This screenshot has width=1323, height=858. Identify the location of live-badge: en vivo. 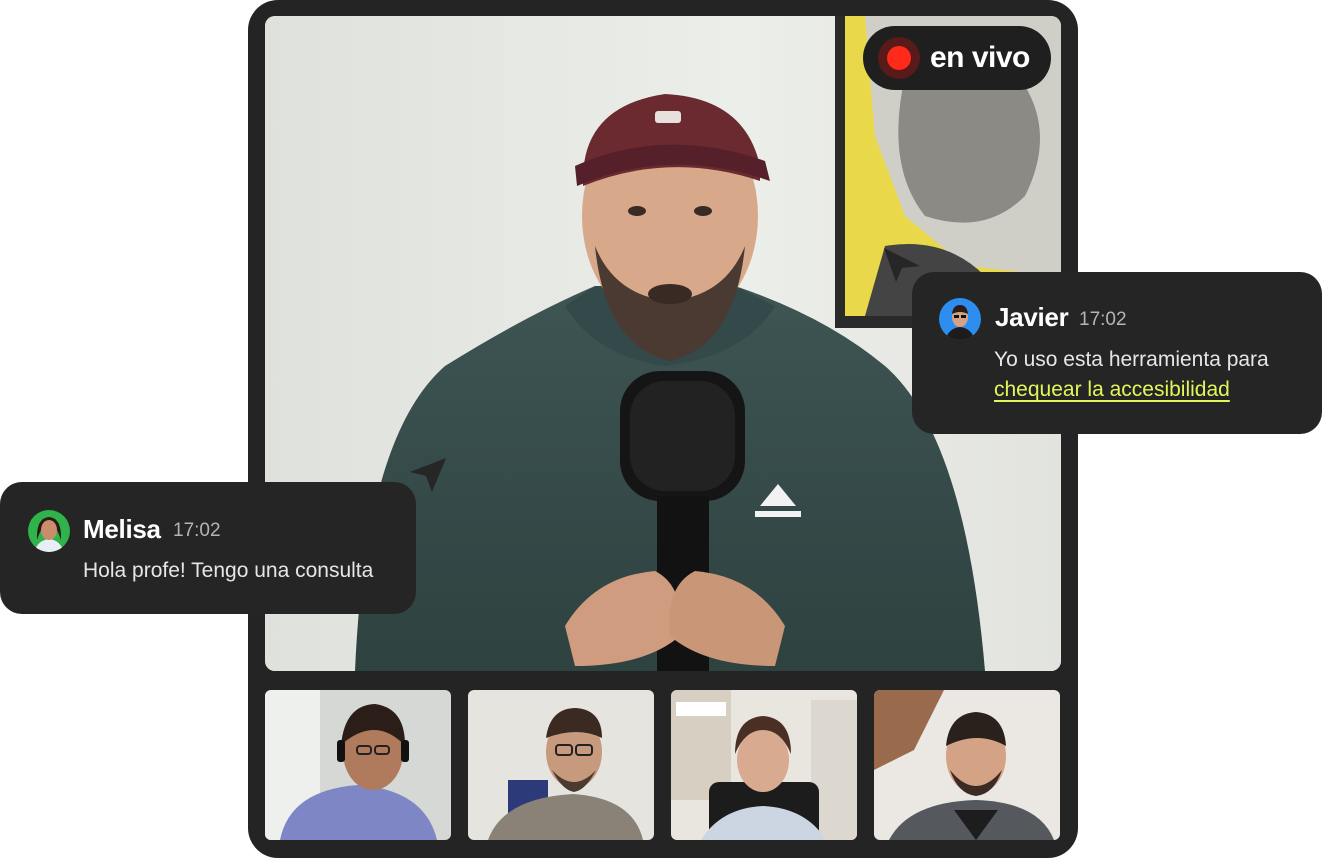
(957, 58).